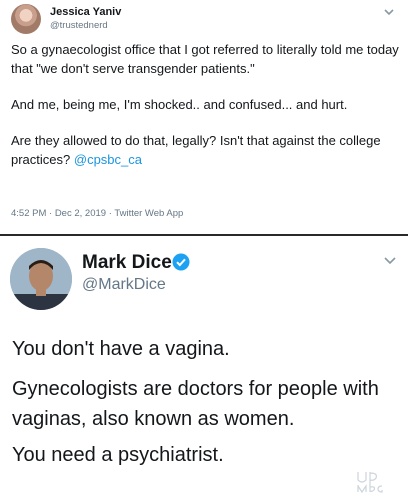  What do you see at coordinates (85, 12) in the screenshot?
I see `display-name: Jessica Yaniv` at bounding box center [85, 12].